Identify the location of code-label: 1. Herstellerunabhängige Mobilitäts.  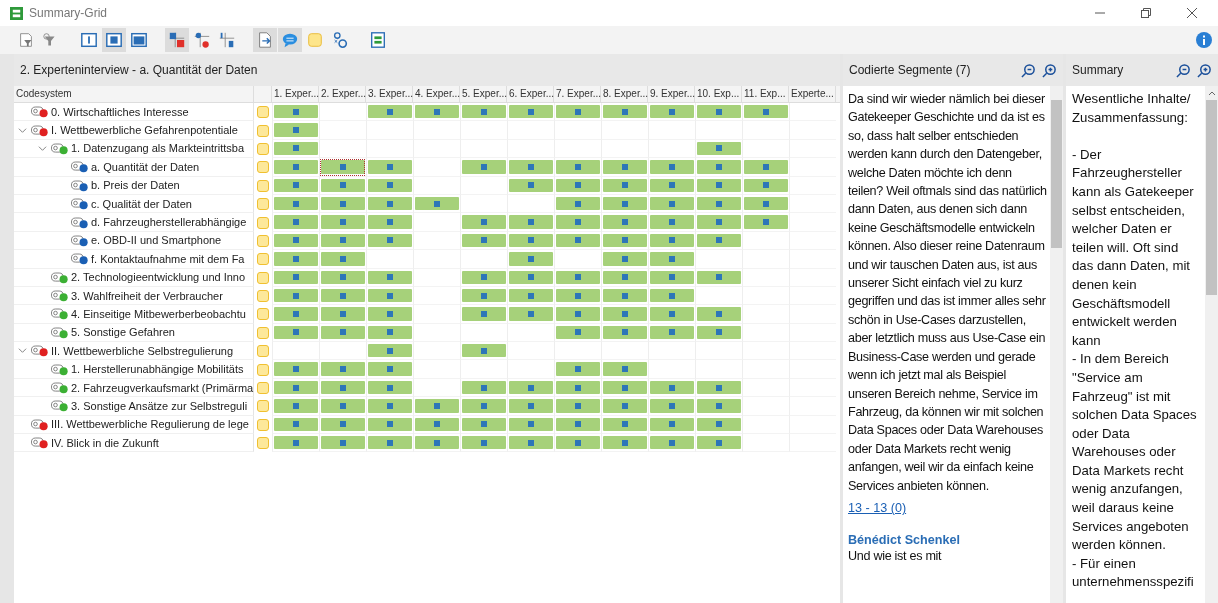
(157, 369).